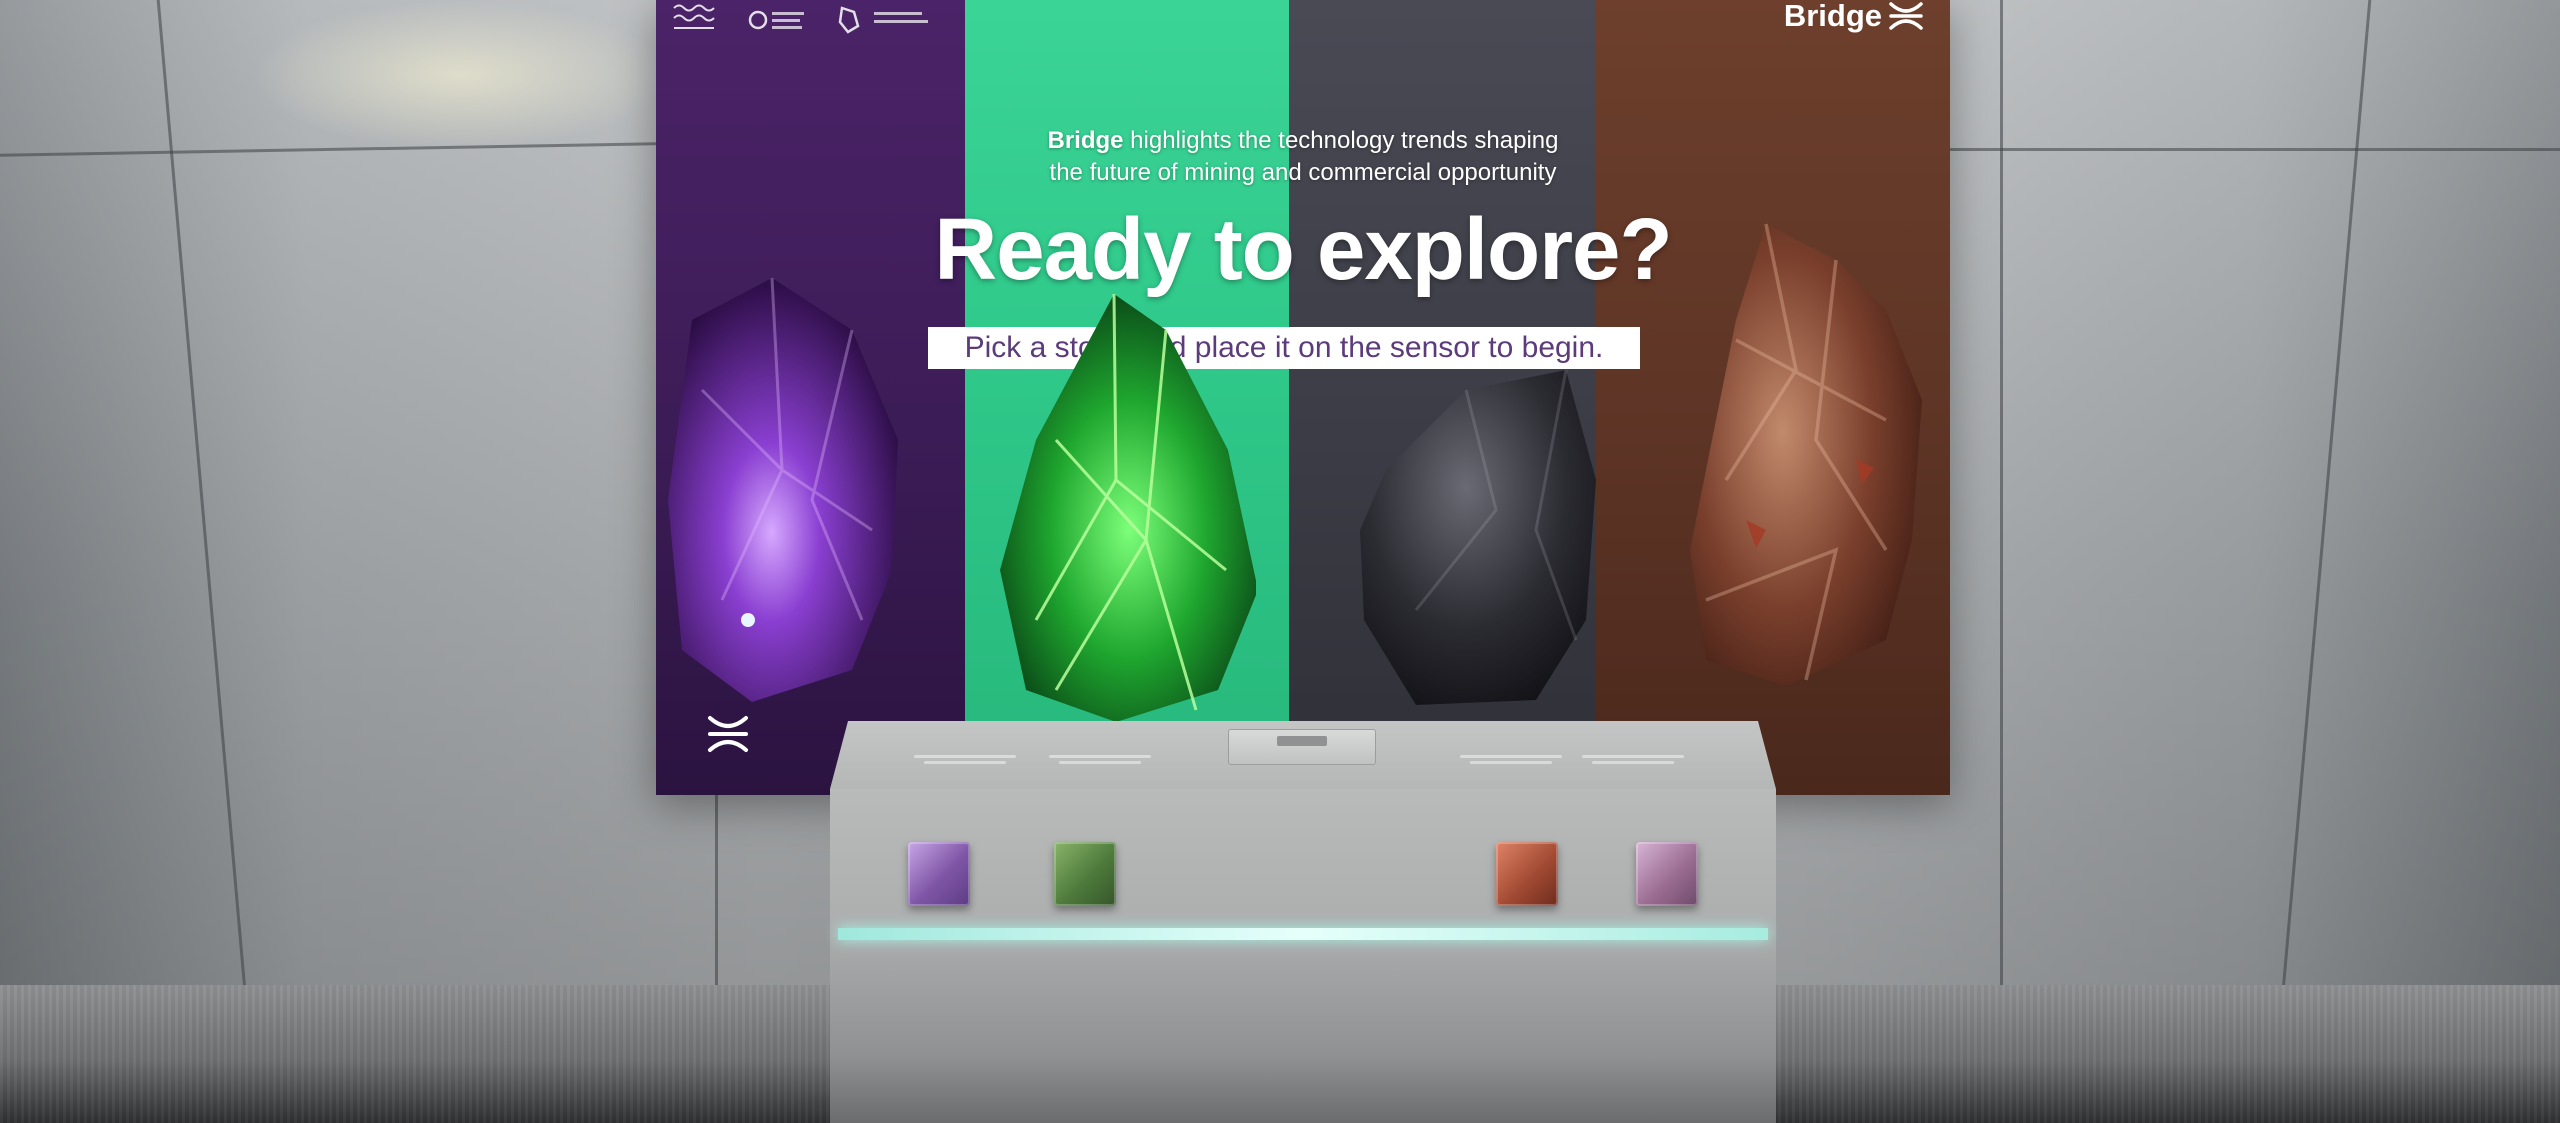  Describe the element at coordinates (1832, 16) in the screenshot. I see `brand-name: Bridge` at that location.